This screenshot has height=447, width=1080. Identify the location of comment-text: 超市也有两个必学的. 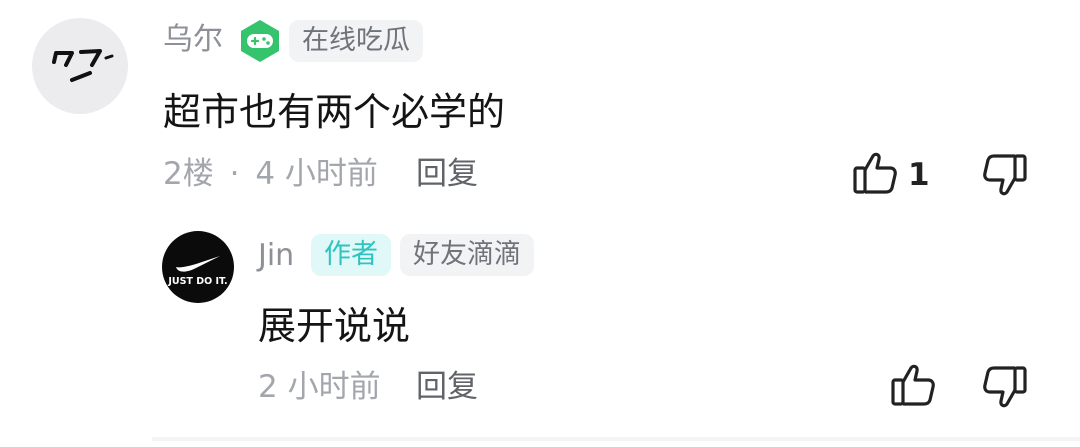
(334, 112).